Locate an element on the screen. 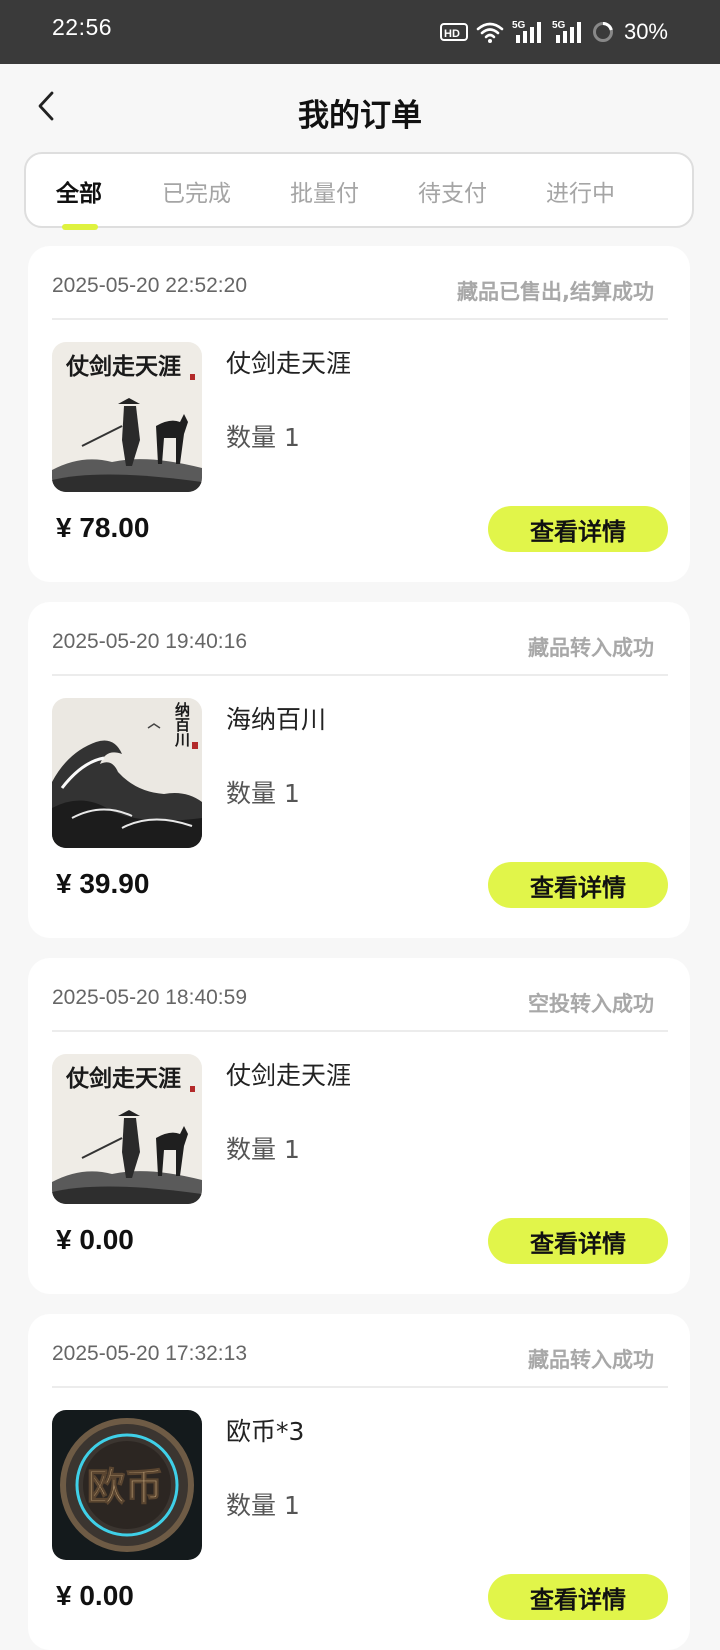  svg-text: 欧币 is located at coordinates (125, 1486).